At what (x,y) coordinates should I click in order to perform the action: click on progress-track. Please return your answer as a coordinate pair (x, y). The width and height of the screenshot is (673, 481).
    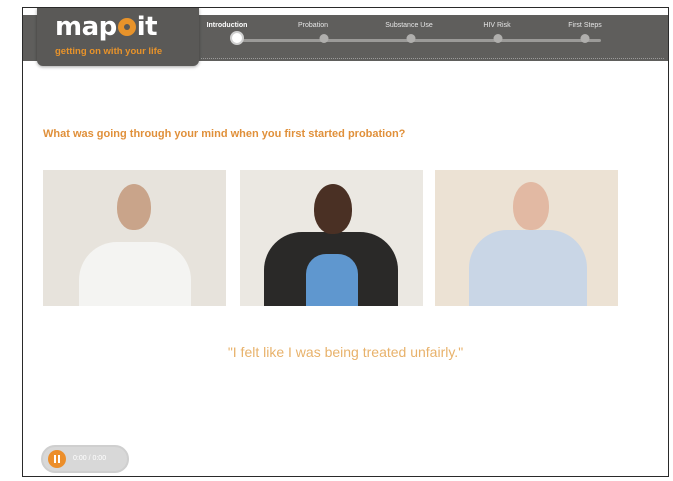
    Looking at the image, I should click on (418, 40).